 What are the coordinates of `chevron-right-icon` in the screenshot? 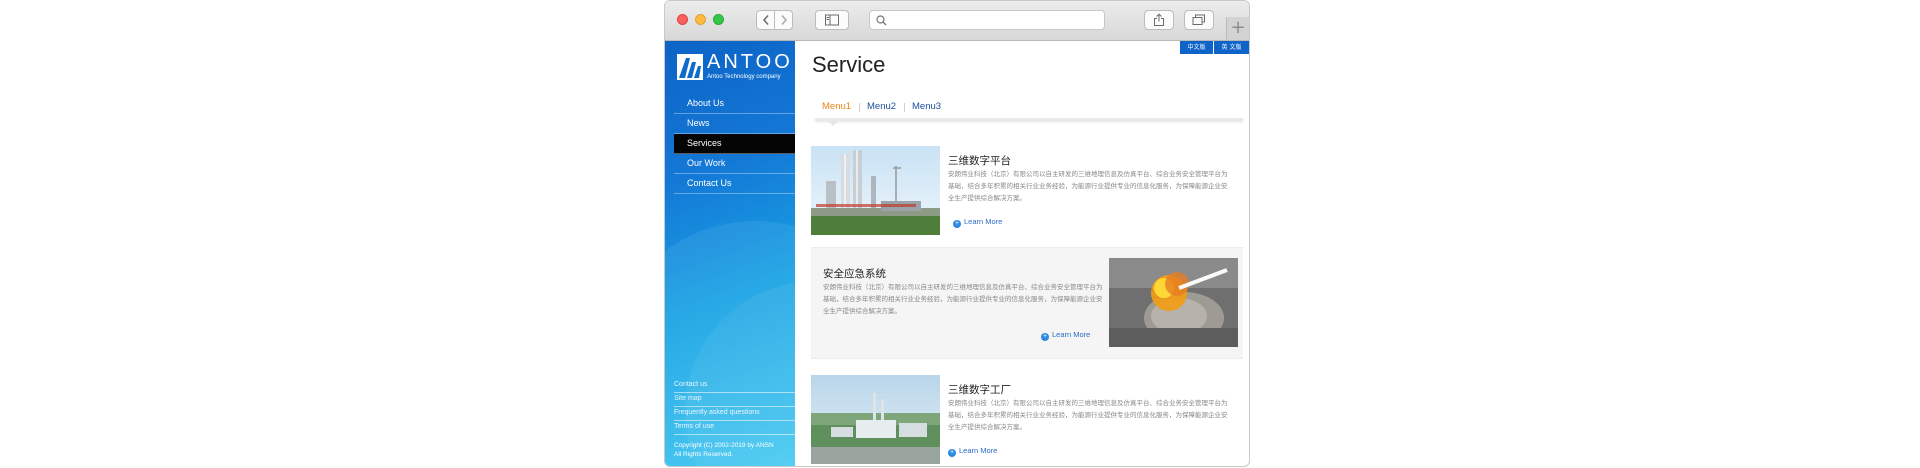 It's located at (783, 20).